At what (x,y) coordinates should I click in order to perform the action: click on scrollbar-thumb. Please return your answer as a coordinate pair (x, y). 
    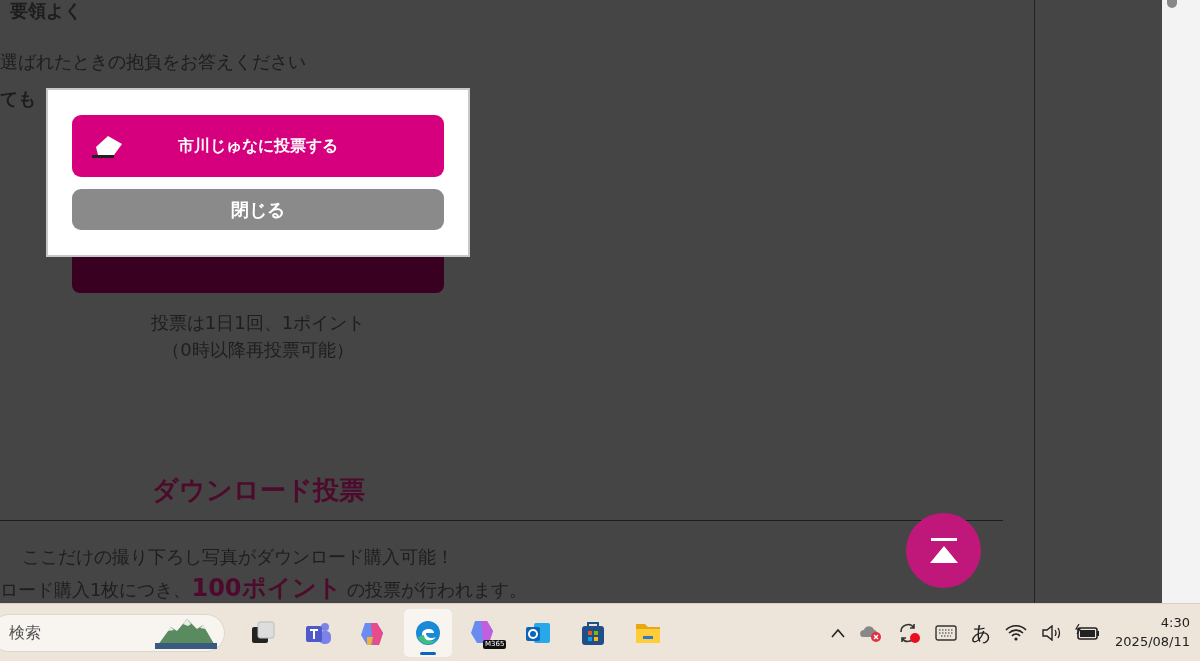
    Looking at the image, I should click on (1172, 4).